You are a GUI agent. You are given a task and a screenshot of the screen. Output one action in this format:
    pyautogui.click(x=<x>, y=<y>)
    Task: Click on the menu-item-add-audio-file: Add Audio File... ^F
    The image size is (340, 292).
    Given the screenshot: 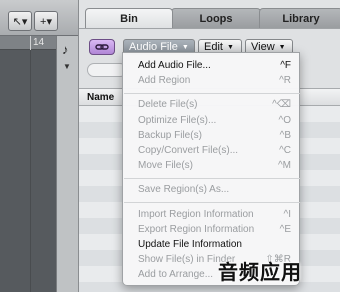 What is the action you would take?
    pyautogui.click(x=212, y=66)
    